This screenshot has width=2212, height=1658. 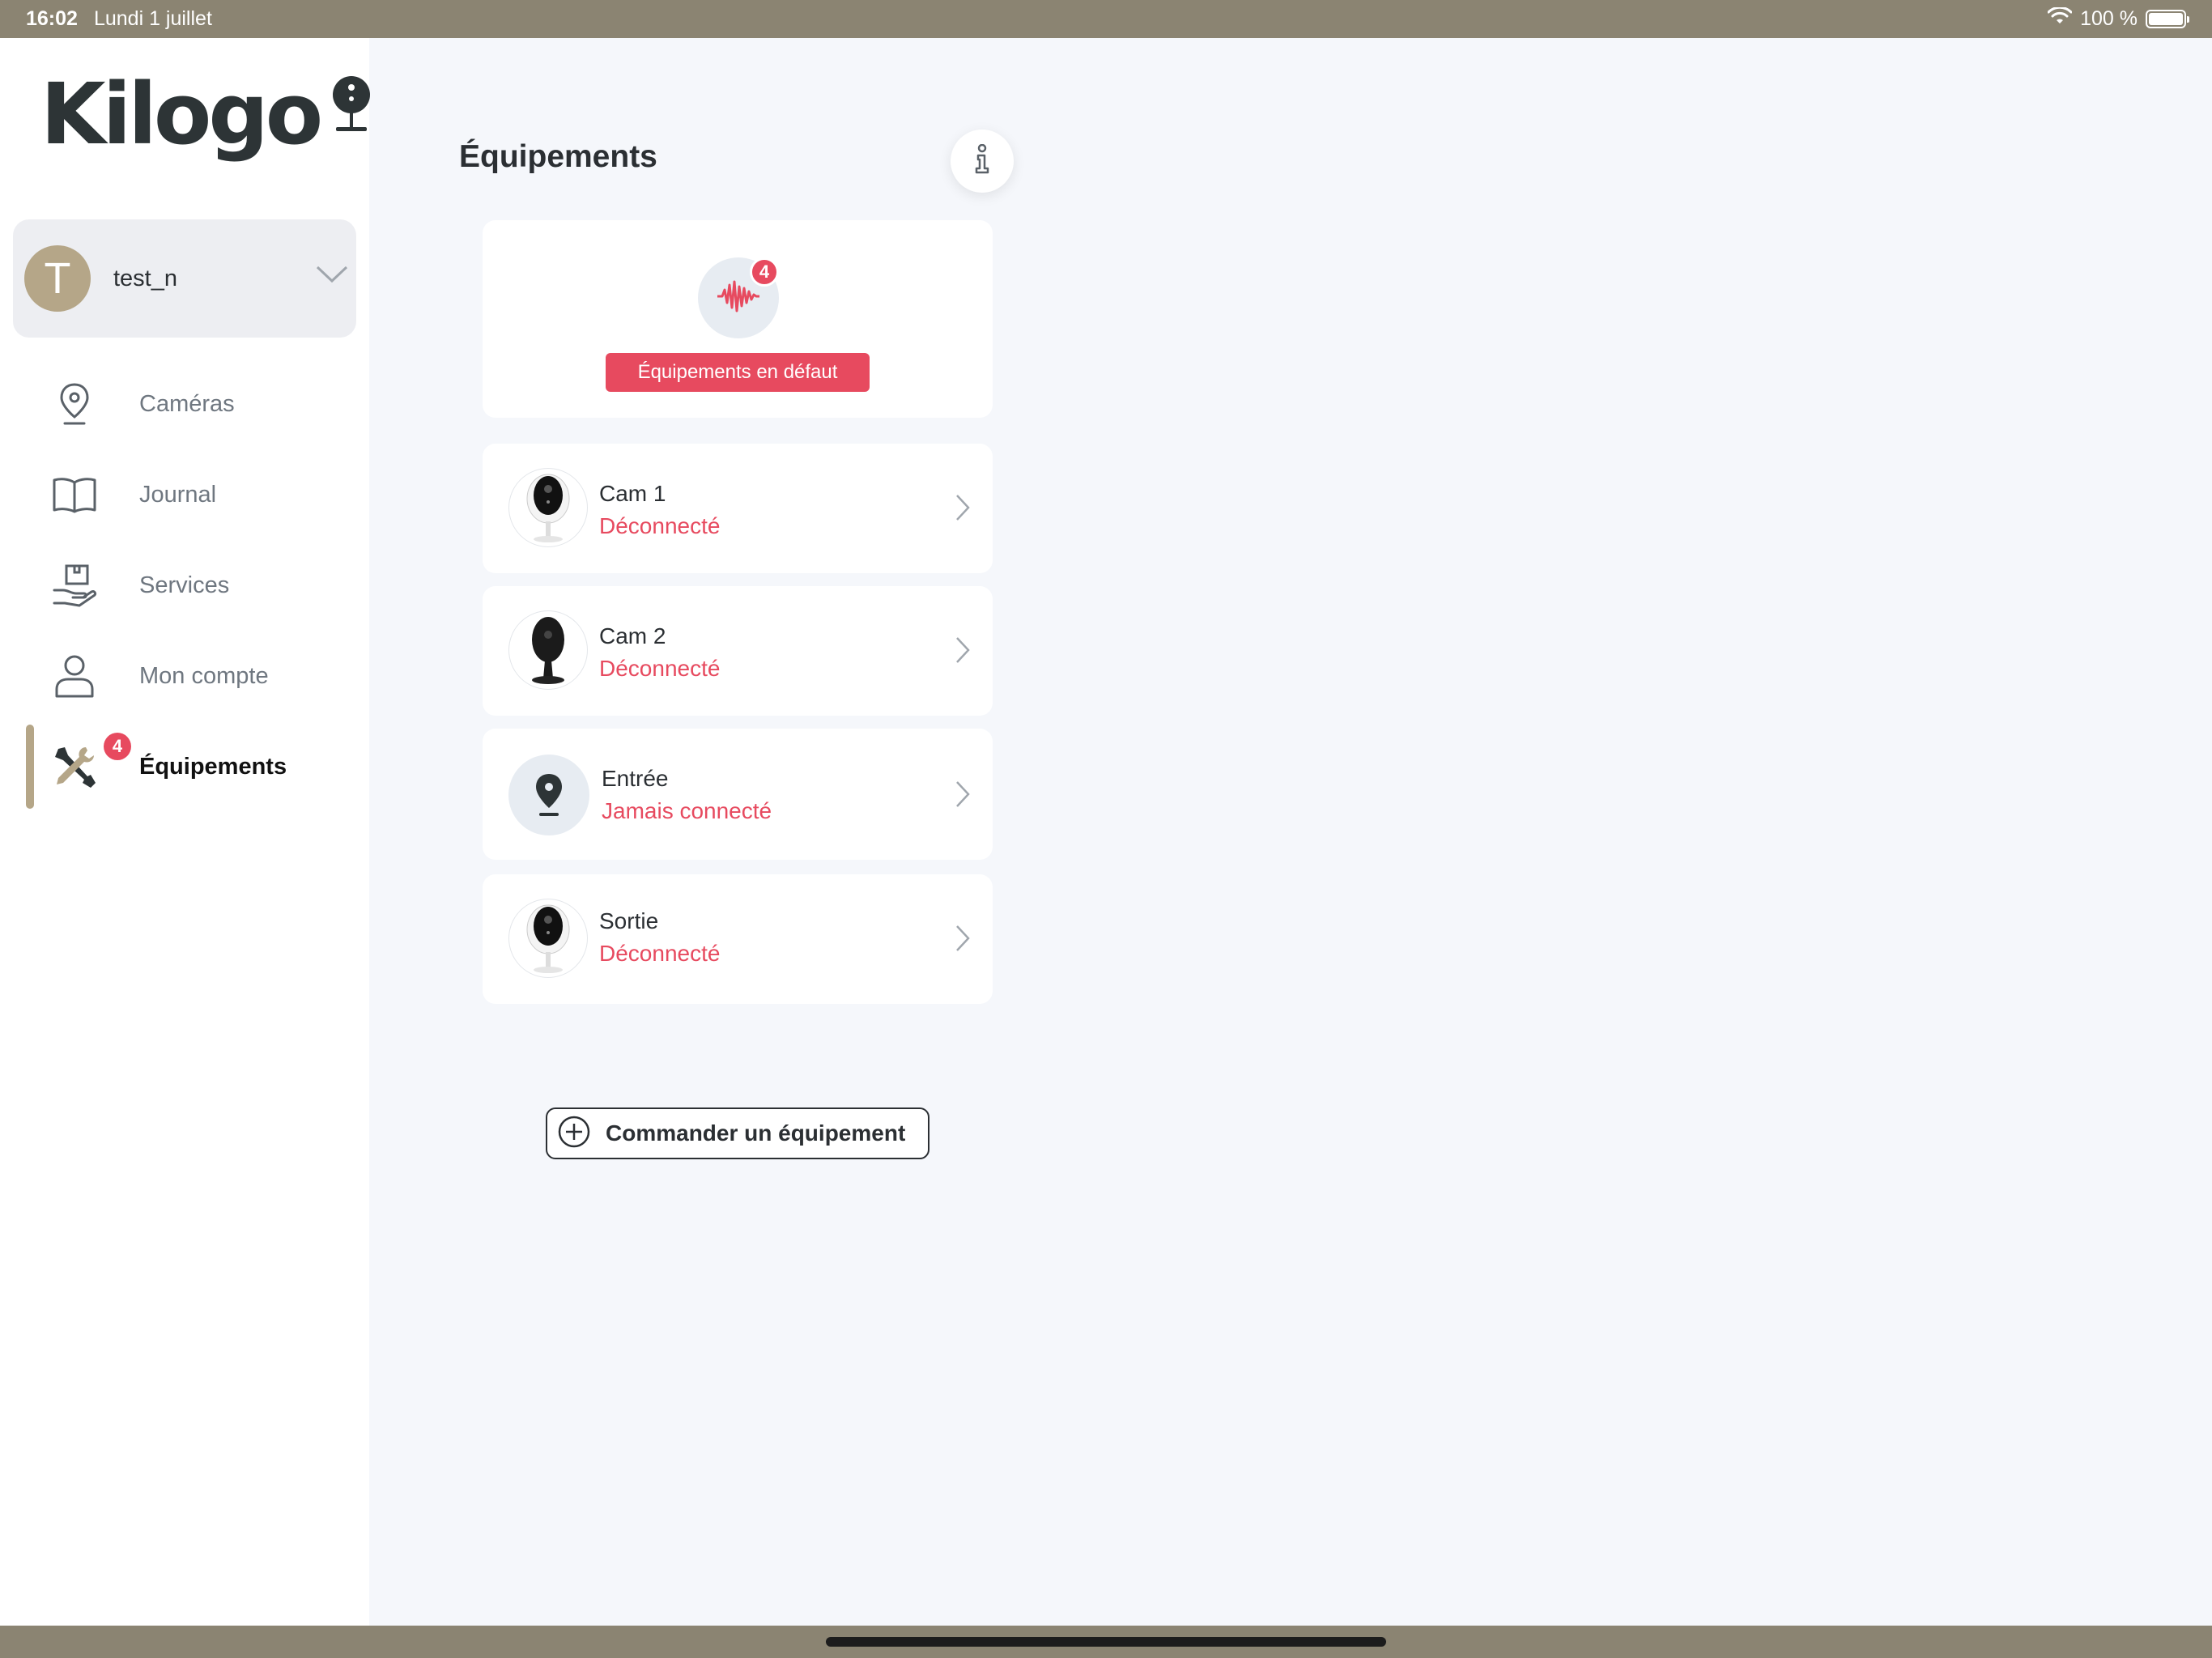 What do you see at coordinates (332, 276) in the screenshot?
I see `chevron-down-icon` at bounding box center [332, 276].